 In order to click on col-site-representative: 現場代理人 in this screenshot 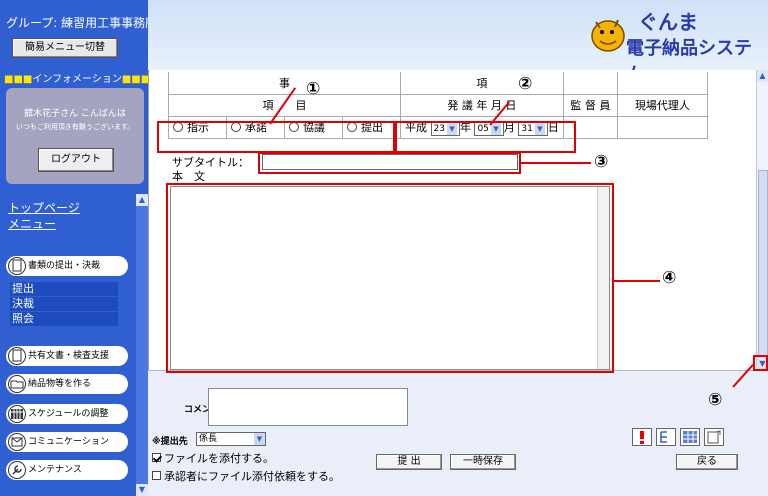, I will do `click(662, 105)`.